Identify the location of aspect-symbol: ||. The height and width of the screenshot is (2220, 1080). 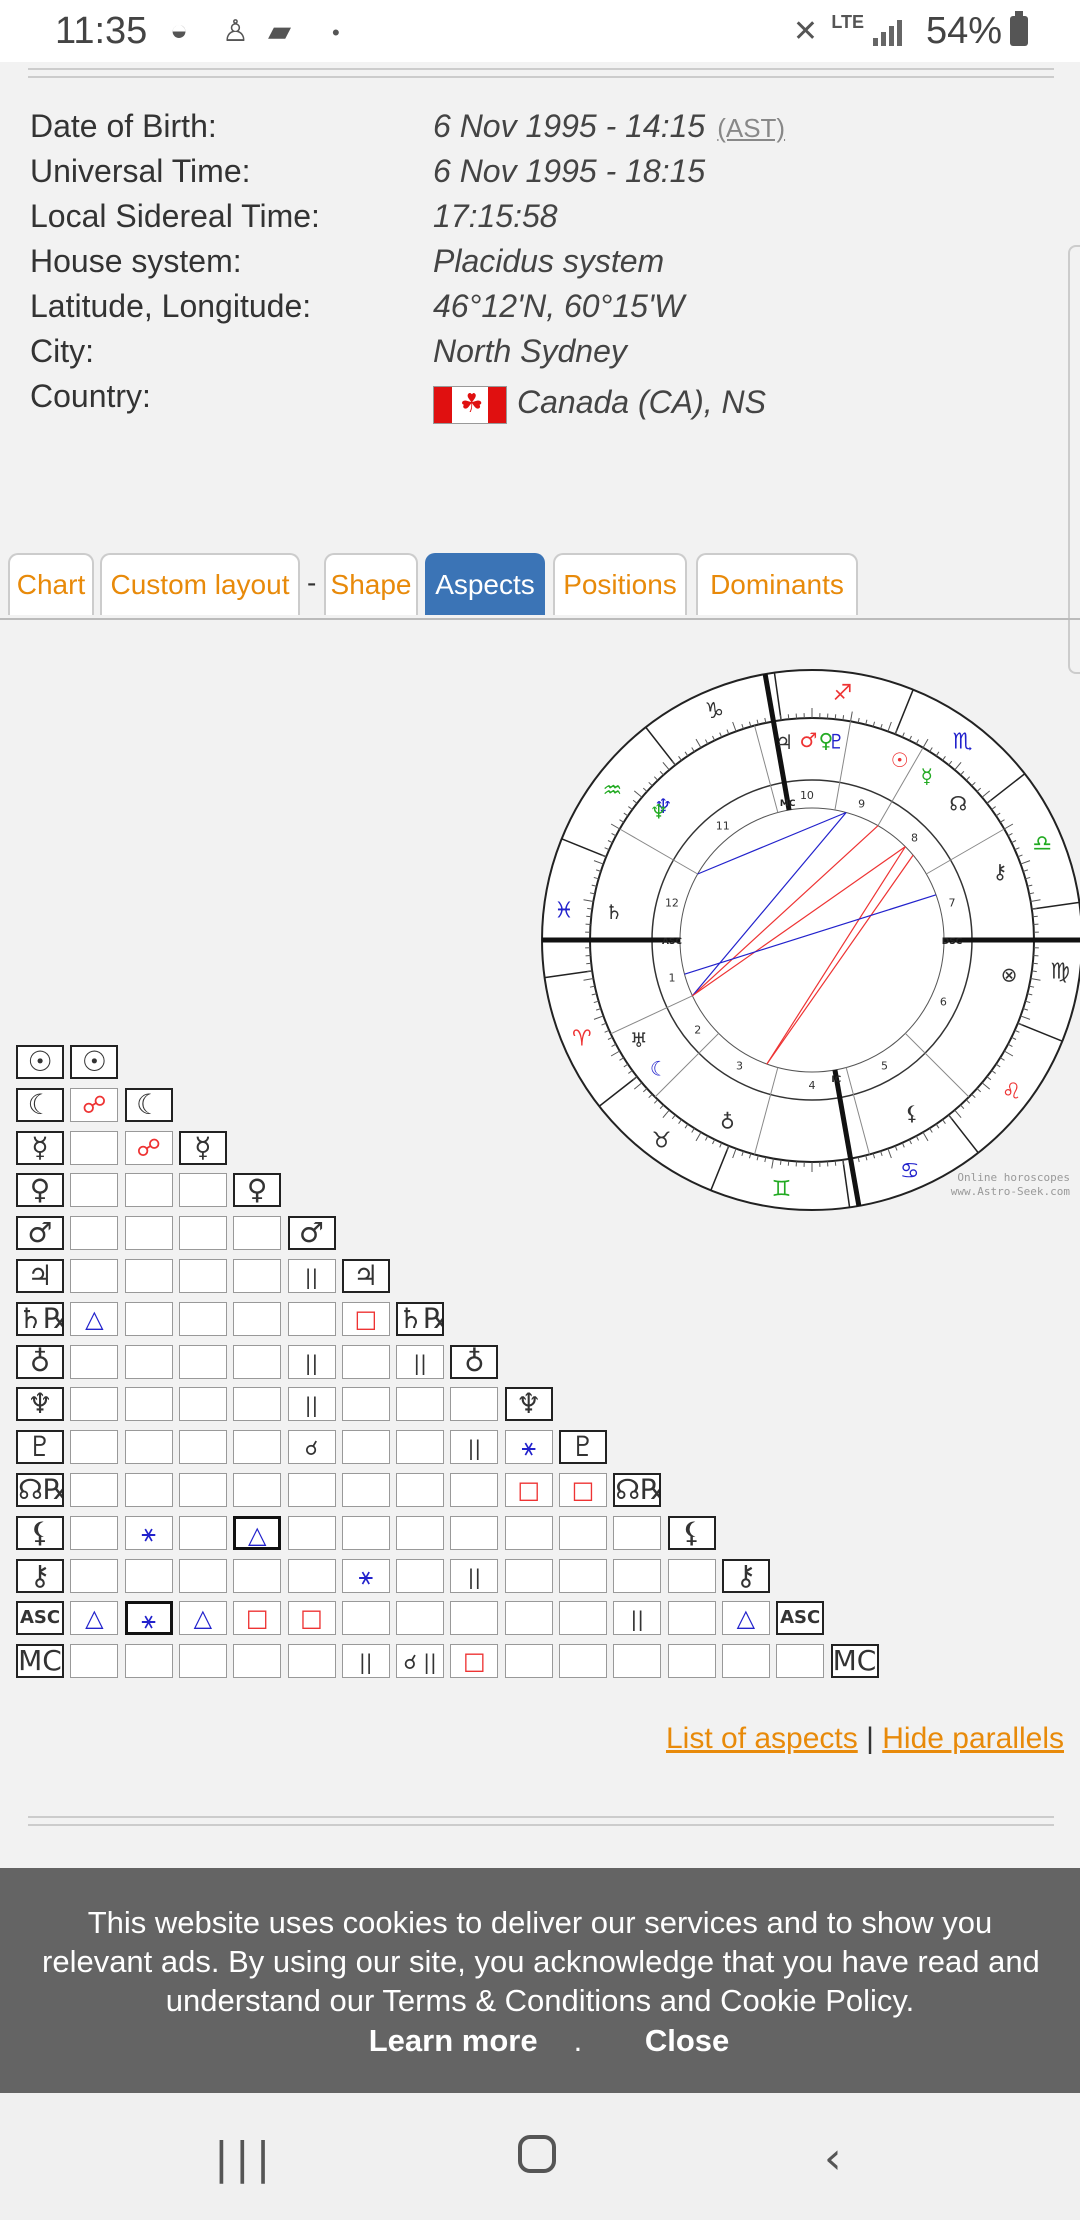
(420, 1362).